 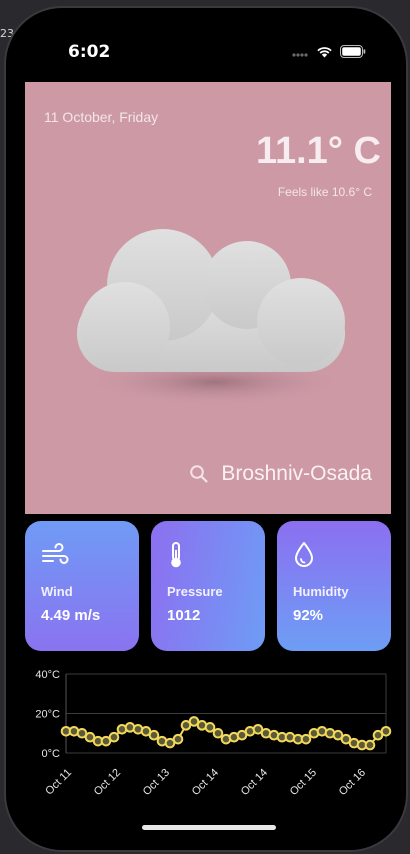 I want to click on x-tick-label: Oct 16, so click(x=352, y=782).